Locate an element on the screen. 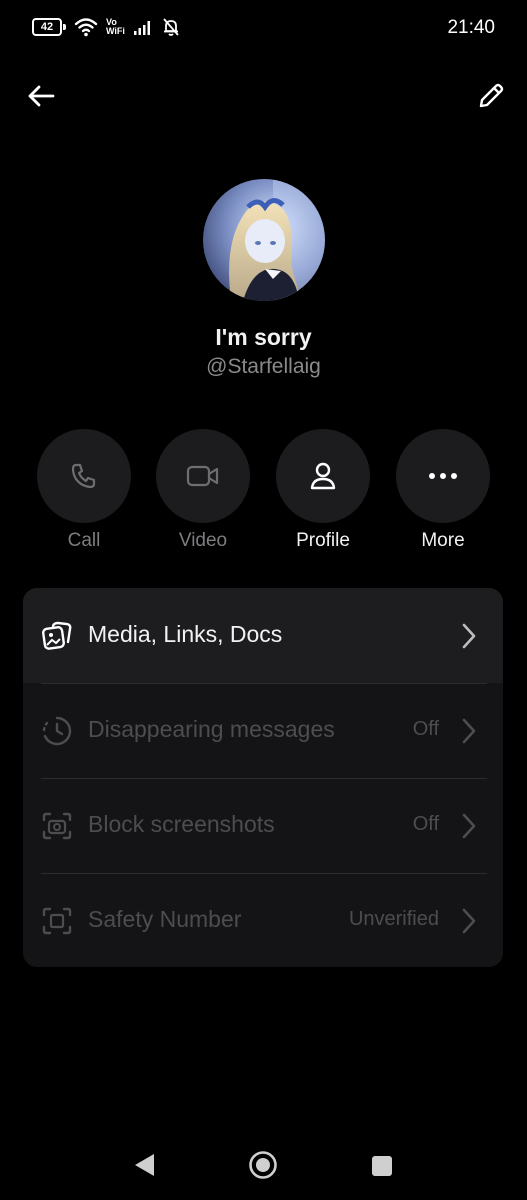 The height and width of the screenshot is (1200, 527). vowifi-indicator: Vo WiFi is located at coordinates (115, 26).